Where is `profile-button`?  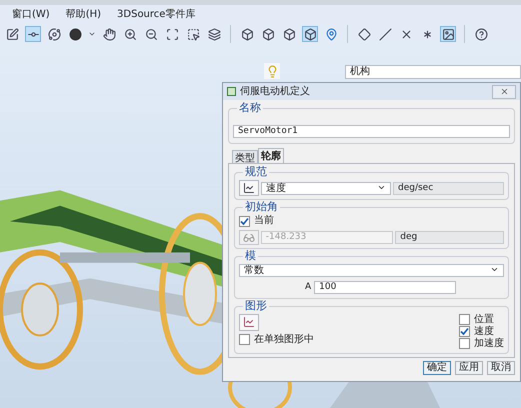 profile-button is located at coordinates (249, 188).